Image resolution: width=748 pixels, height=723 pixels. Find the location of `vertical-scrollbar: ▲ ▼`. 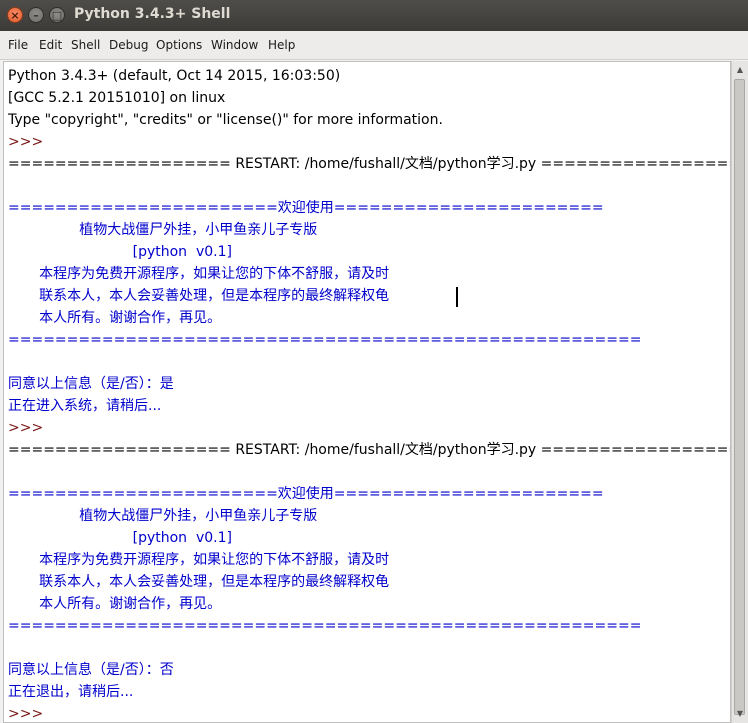

vertical-scrollbar: ▲ ▼ is located at coordinates (739, 392).